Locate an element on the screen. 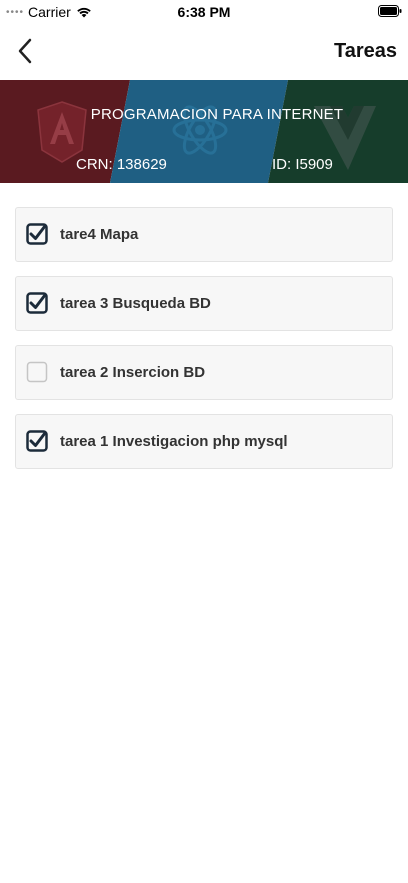 Image resolution: width=408 pixels, height=883 pixels. task-label: tarea 2 Insercion BD is located at coordinates (133, 372).